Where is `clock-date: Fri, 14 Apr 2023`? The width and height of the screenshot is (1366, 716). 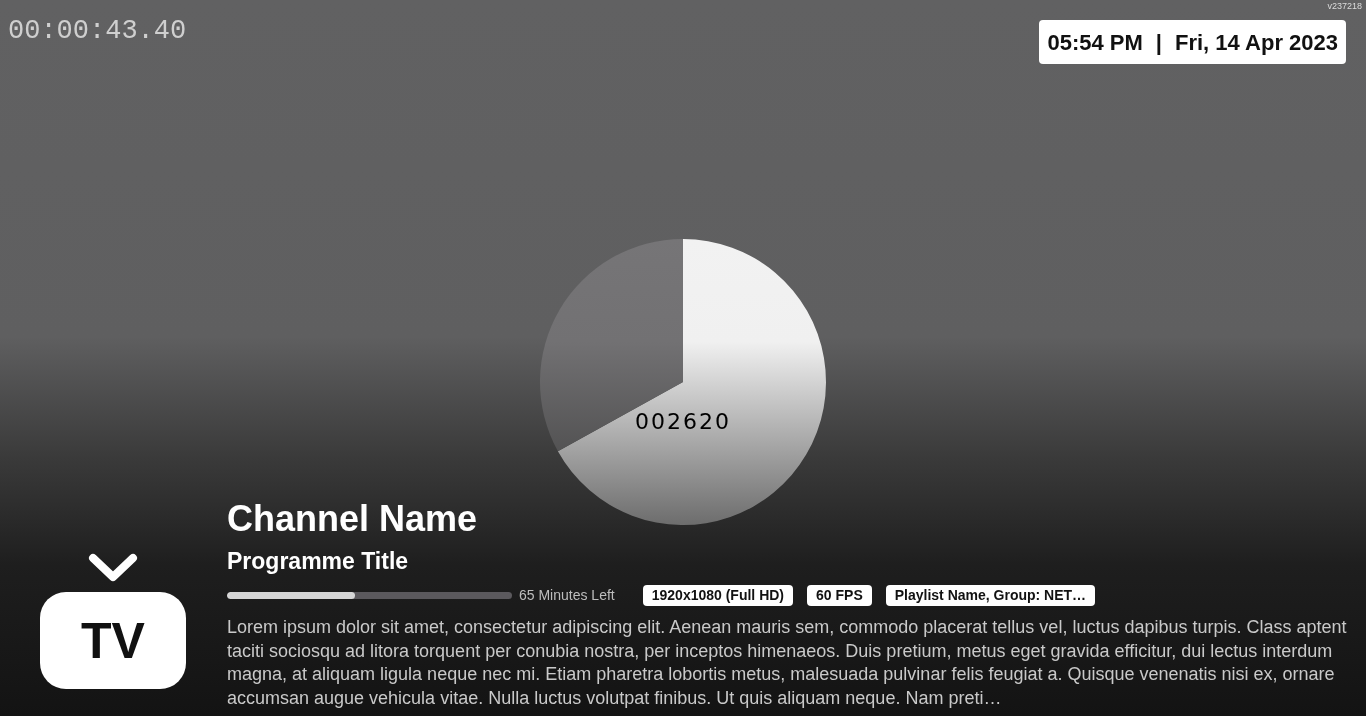
clock-date: Fri, 14 Apr 2023 is located at coordinates (1256, 42).